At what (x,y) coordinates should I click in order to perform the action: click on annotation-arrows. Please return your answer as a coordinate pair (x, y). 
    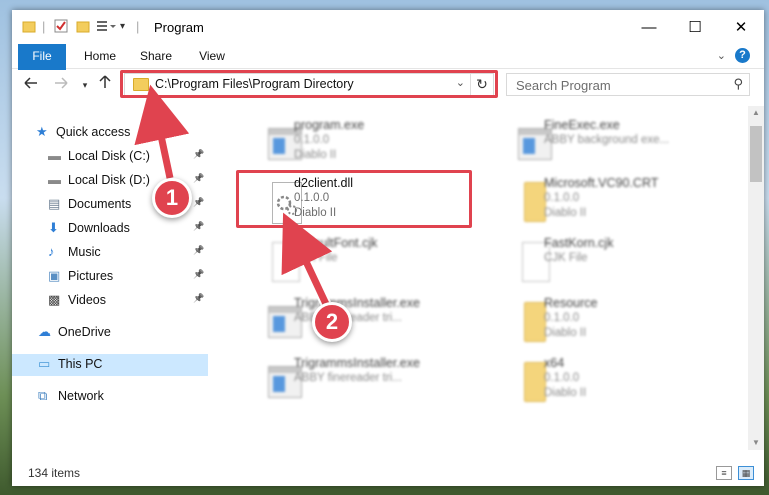
    Looking at the image, I should click on (233, 195).